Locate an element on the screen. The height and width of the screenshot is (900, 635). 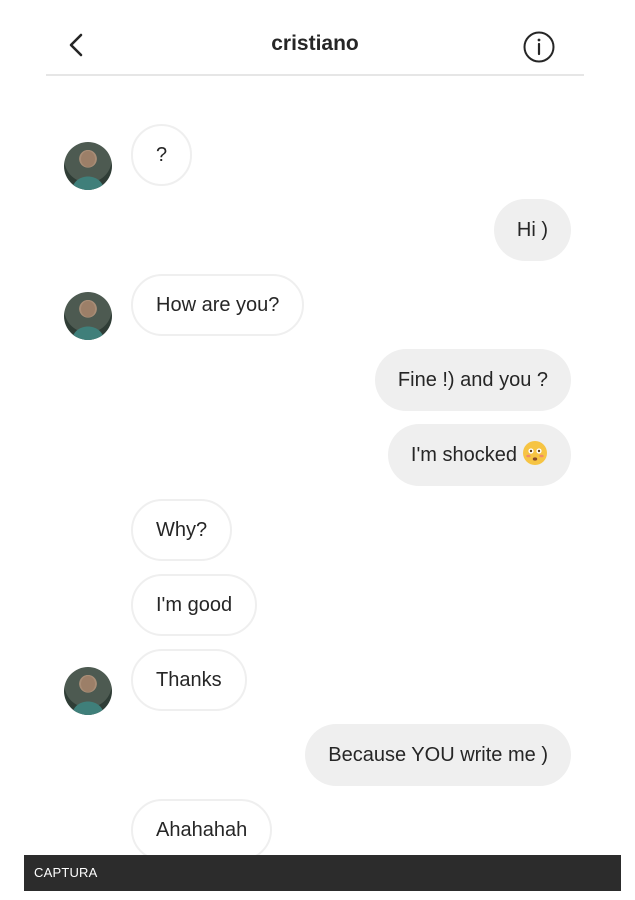
chat-title: cristiano is located at coordinates (315, 44).